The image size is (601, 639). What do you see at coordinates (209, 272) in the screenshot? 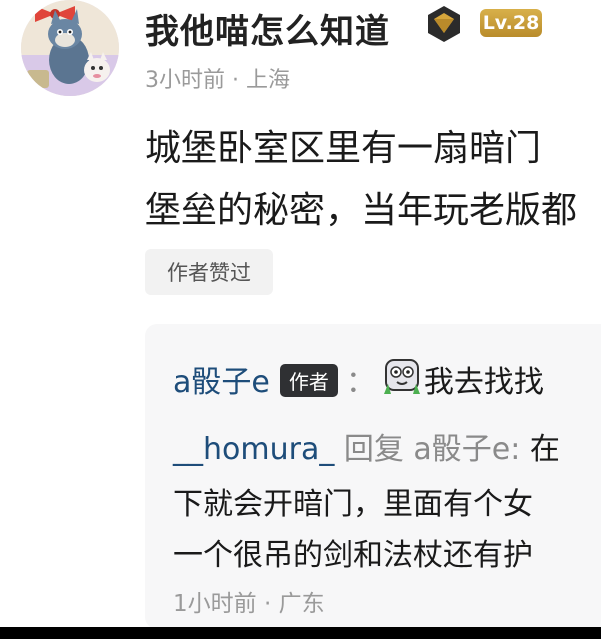
I see `author-liked-tag: 作者赞过` at bounding box center [209, 272].